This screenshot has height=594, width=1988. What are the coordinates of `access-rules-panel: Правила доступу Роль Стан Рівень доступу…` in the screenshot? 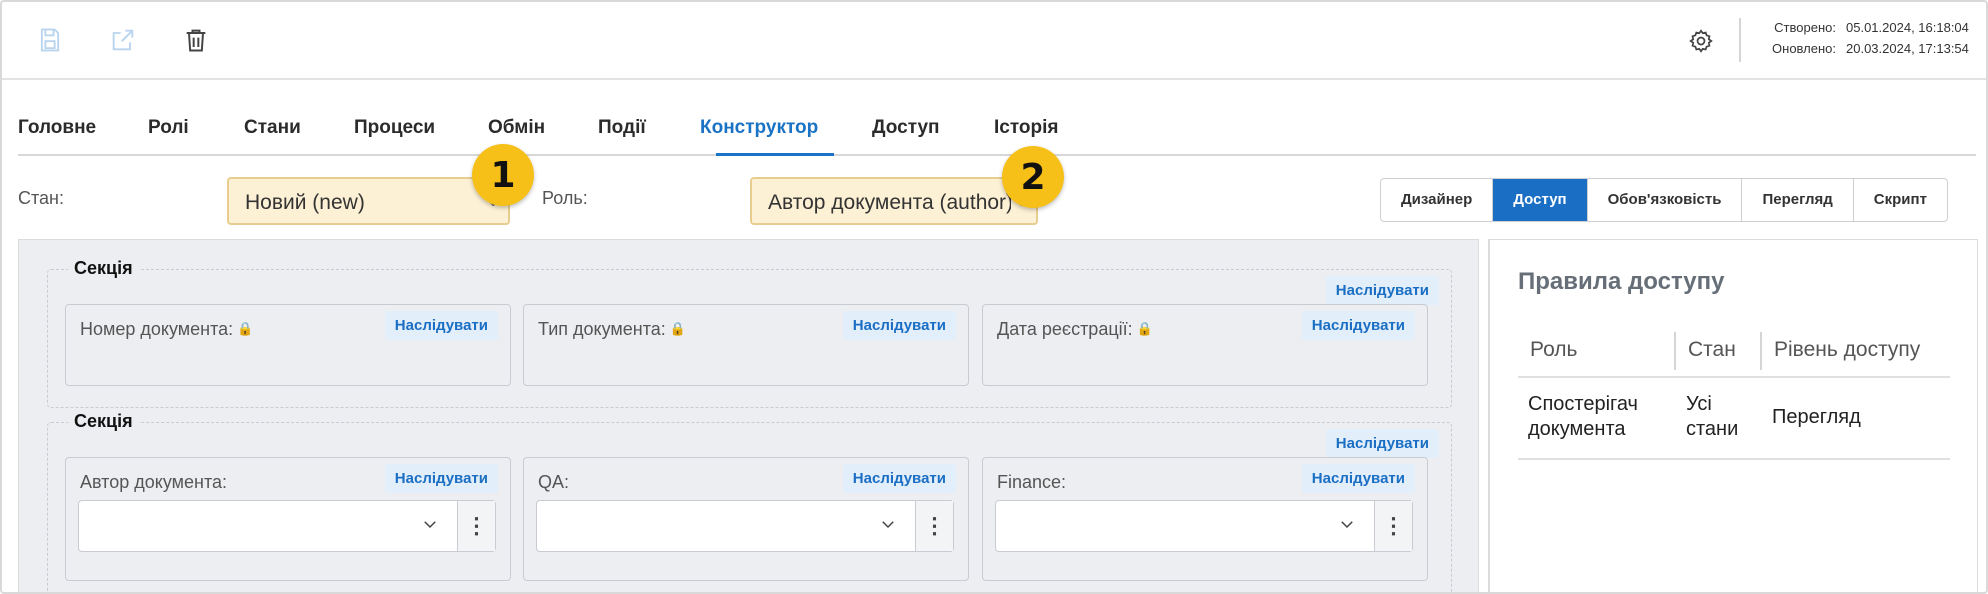 It's located at (1733, 415).